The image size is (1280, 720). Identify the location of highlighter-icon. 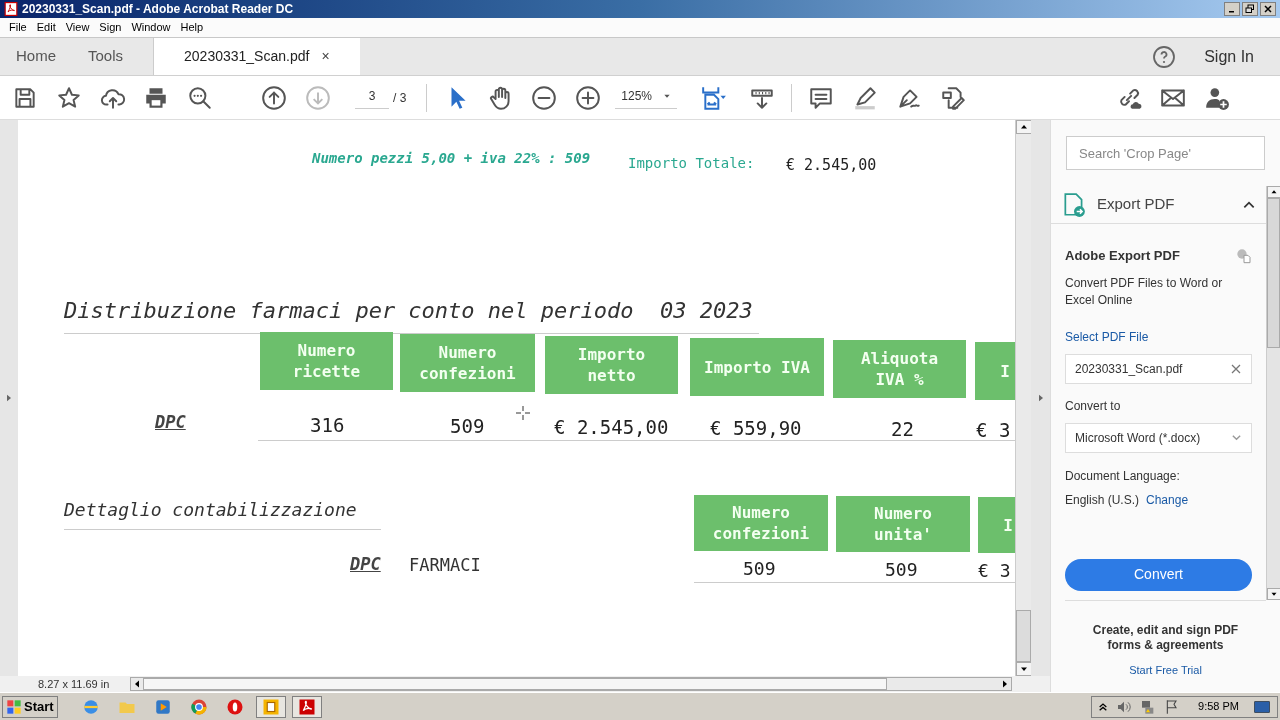
(865, 97).